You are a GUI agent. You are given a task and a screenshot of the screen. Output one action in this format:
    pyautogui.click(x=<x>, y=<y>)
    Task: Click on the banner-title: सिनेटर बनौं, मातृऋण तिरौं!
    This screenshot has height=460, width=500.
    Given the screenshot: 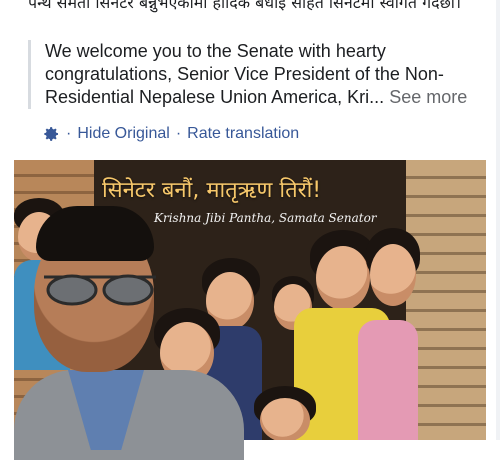 What is the action you would take?
    pyautogui.click(x=212, y=190)
    